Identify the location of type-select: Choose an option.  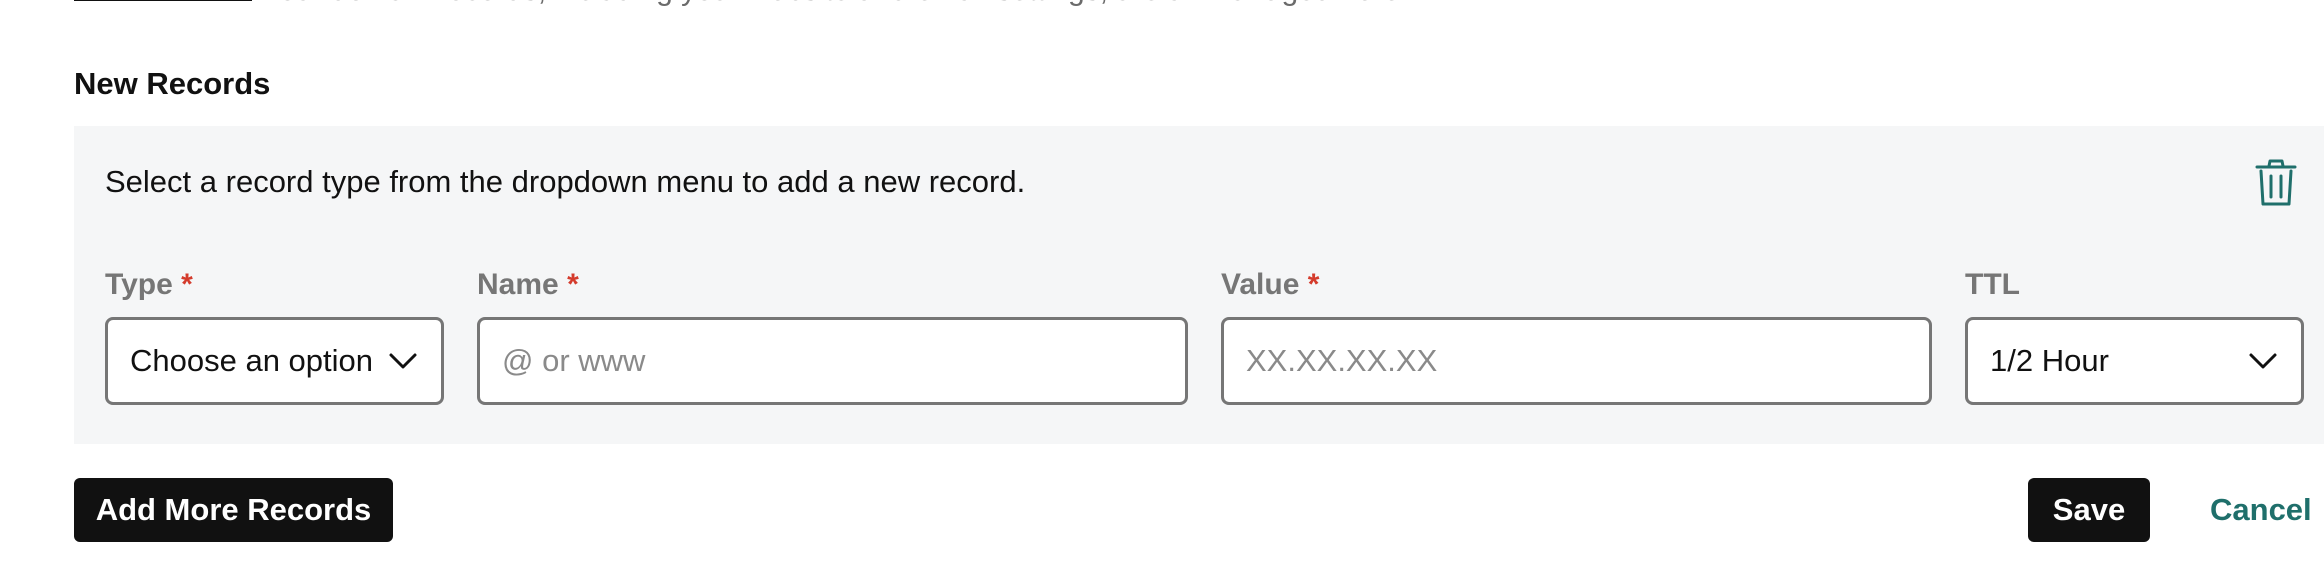
(274, 361).